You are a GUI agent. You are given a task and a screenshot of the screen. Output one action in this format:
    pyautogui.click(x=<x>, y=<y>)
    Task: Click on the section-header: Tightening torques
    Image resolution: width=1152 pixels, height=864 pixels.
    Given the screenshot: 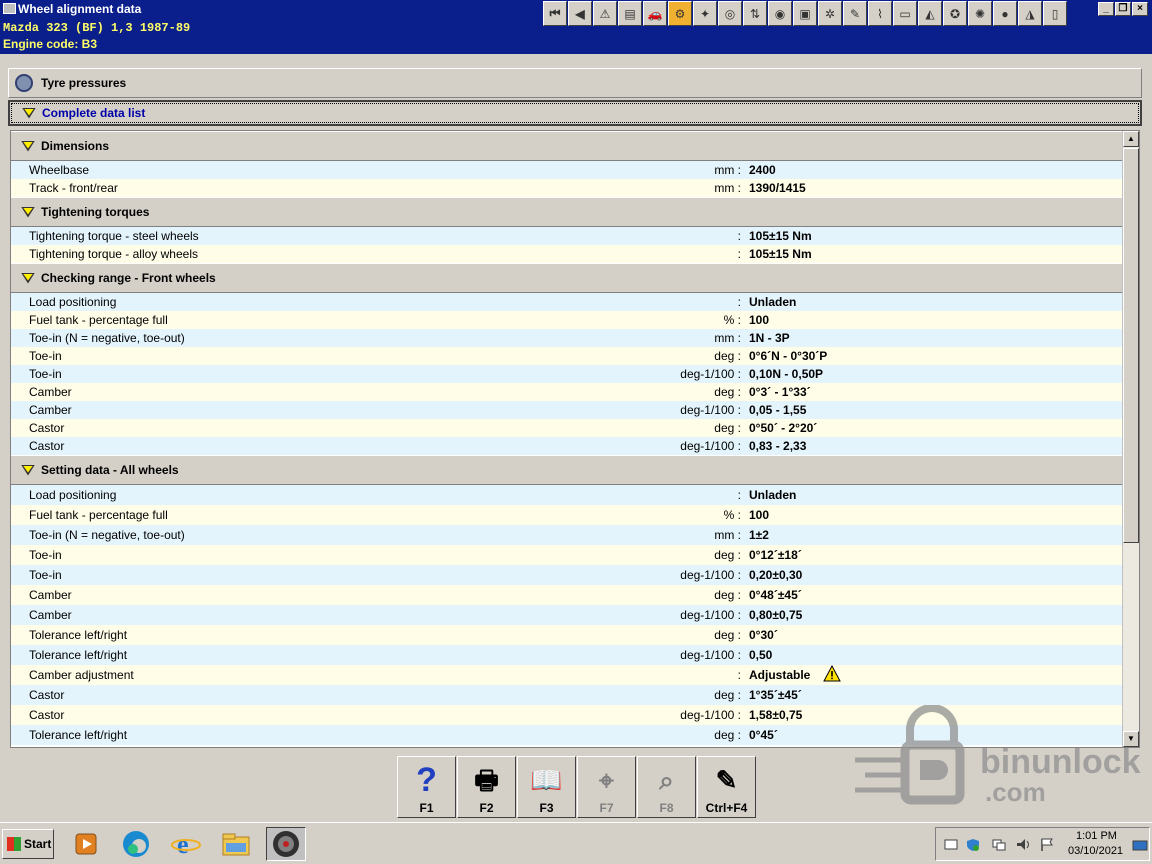 What is the action you would take?
    pyautogui.click(x=567, y=212)
    